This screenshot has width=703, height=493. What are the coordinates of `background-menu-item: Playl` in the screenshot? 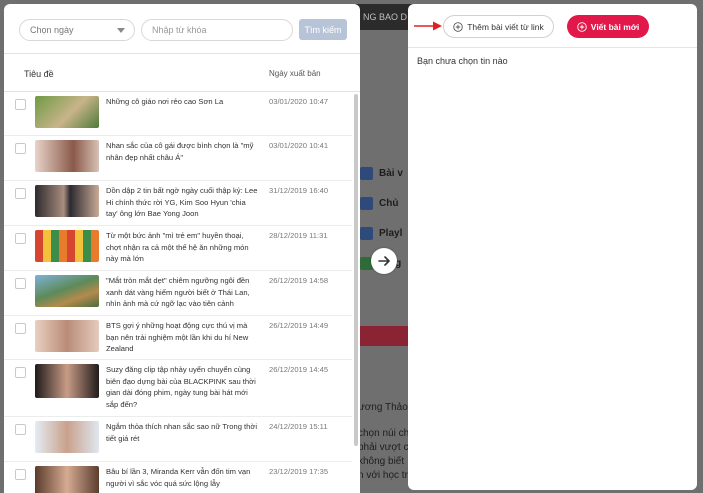 It's located at (384, 233).